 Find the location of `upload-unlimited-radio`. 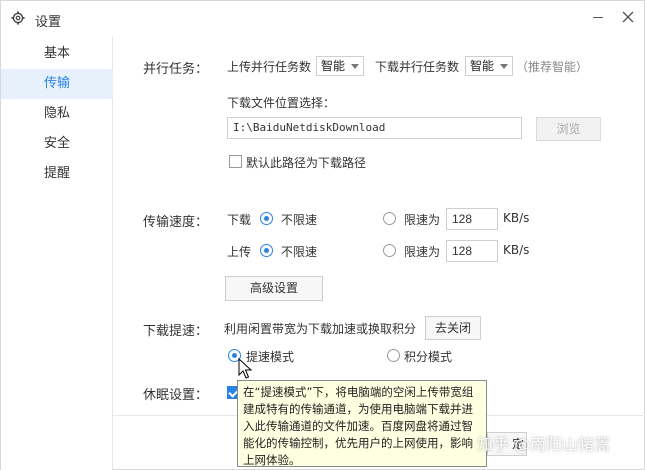

upload-unlimited-radio is located at coordinates (266, 250).